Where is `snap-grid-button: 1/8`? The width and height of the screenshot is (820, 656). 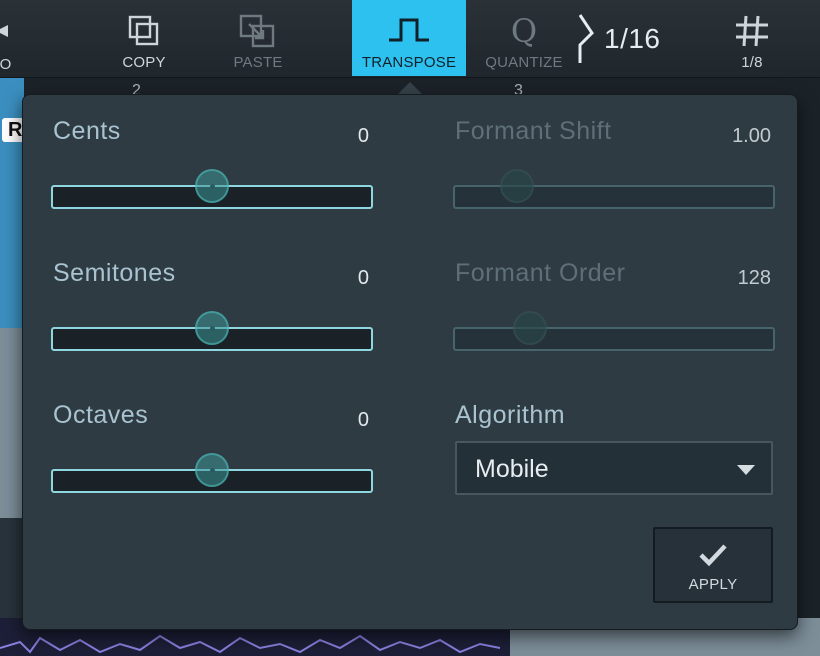
snap-grid-button: 1/8 is located at coordinates (752, 38).